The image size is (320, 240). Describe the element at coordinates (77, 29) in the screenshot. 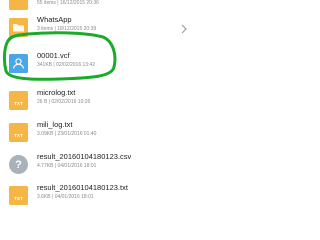

I see `item-date: 18/12/2015 20:39` at that location.